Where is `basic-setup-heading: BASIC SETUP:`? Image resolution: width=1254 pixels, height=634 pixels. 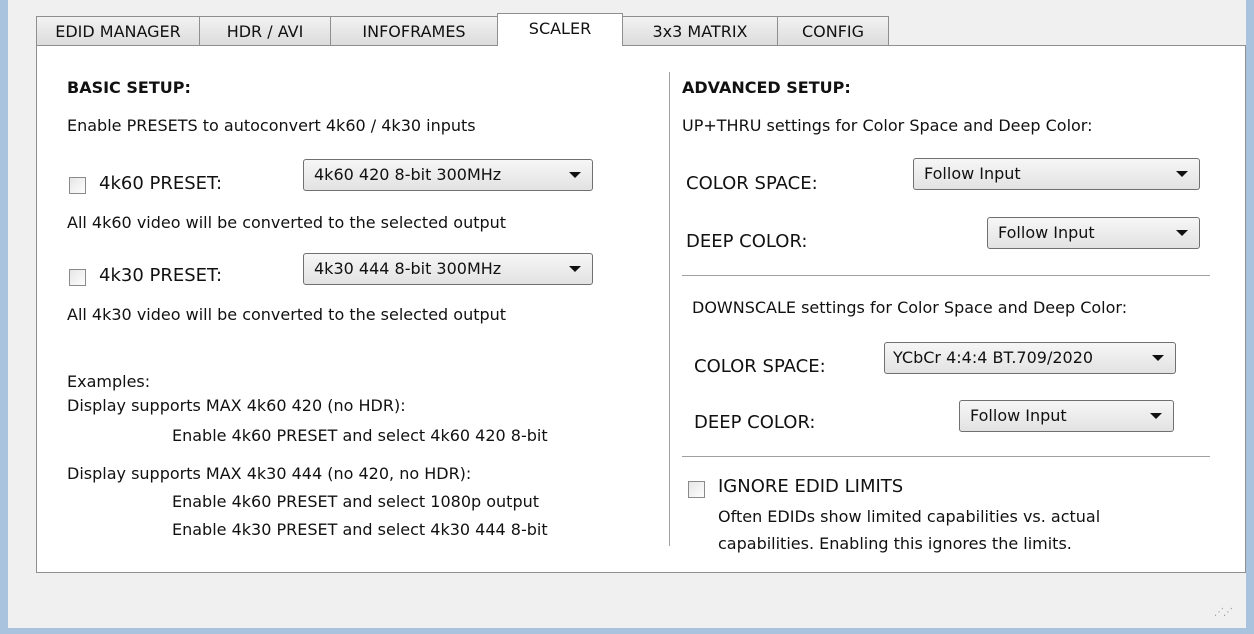
basic-setup-heading: BASIC SETUP: is located at coordinates (129, 87).